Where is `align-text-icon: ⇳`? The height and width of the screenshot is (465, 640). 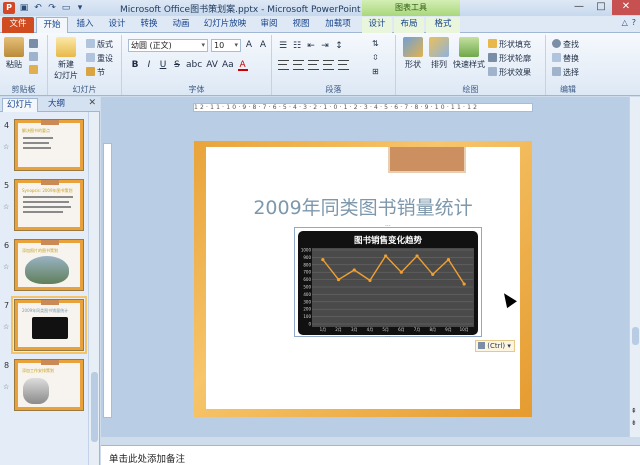
align-text-icon: ⇳ is located at coordinates (375, 57).